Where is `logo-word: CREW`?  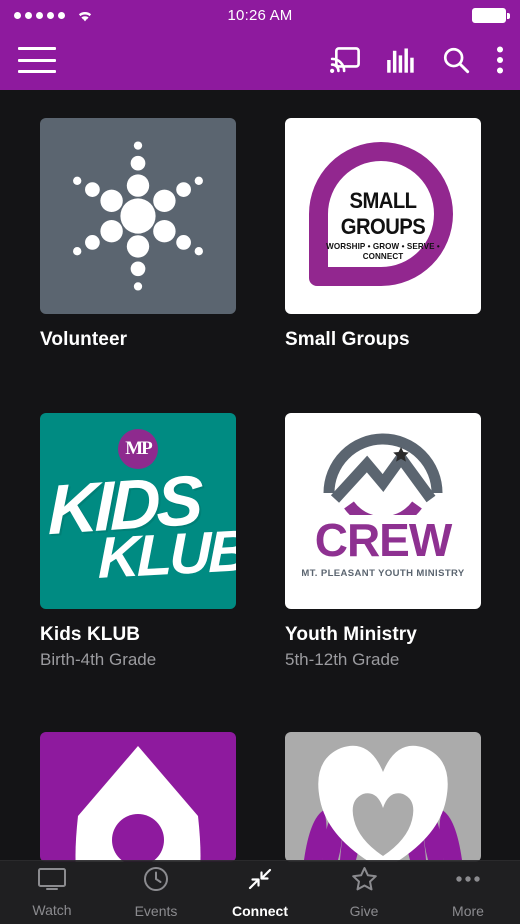 logo-word: CREW is located at coordinates (383, 540).